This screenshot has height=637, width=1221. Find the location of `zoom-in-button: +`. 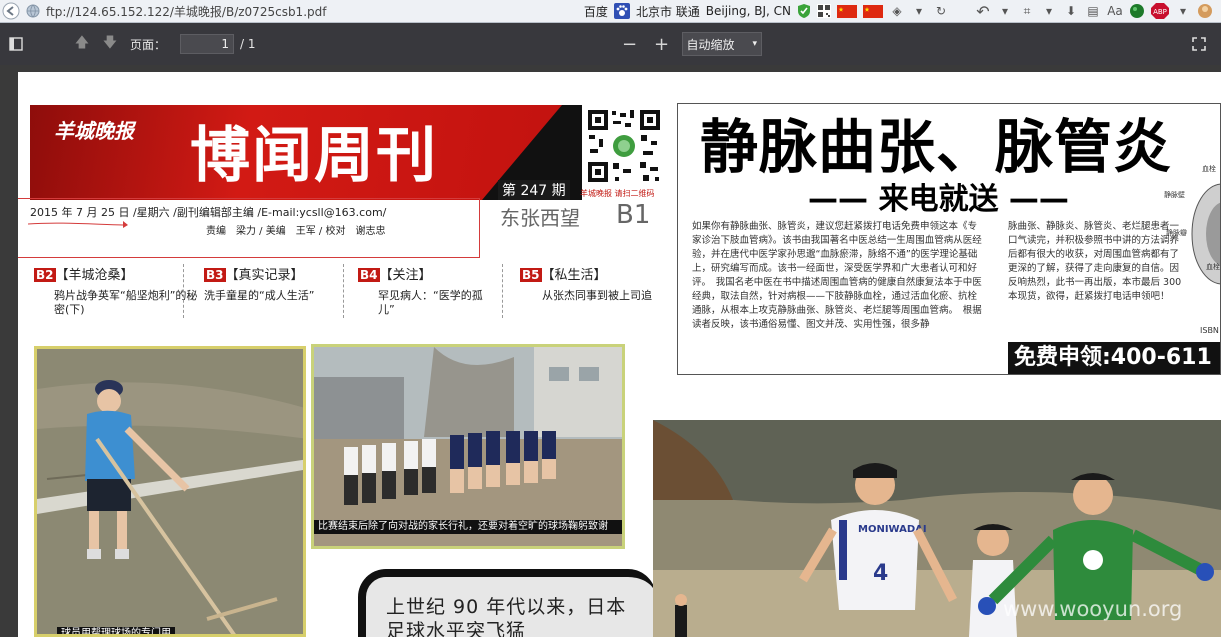

zoom-in-button: + is located at coordinates (662, 44).